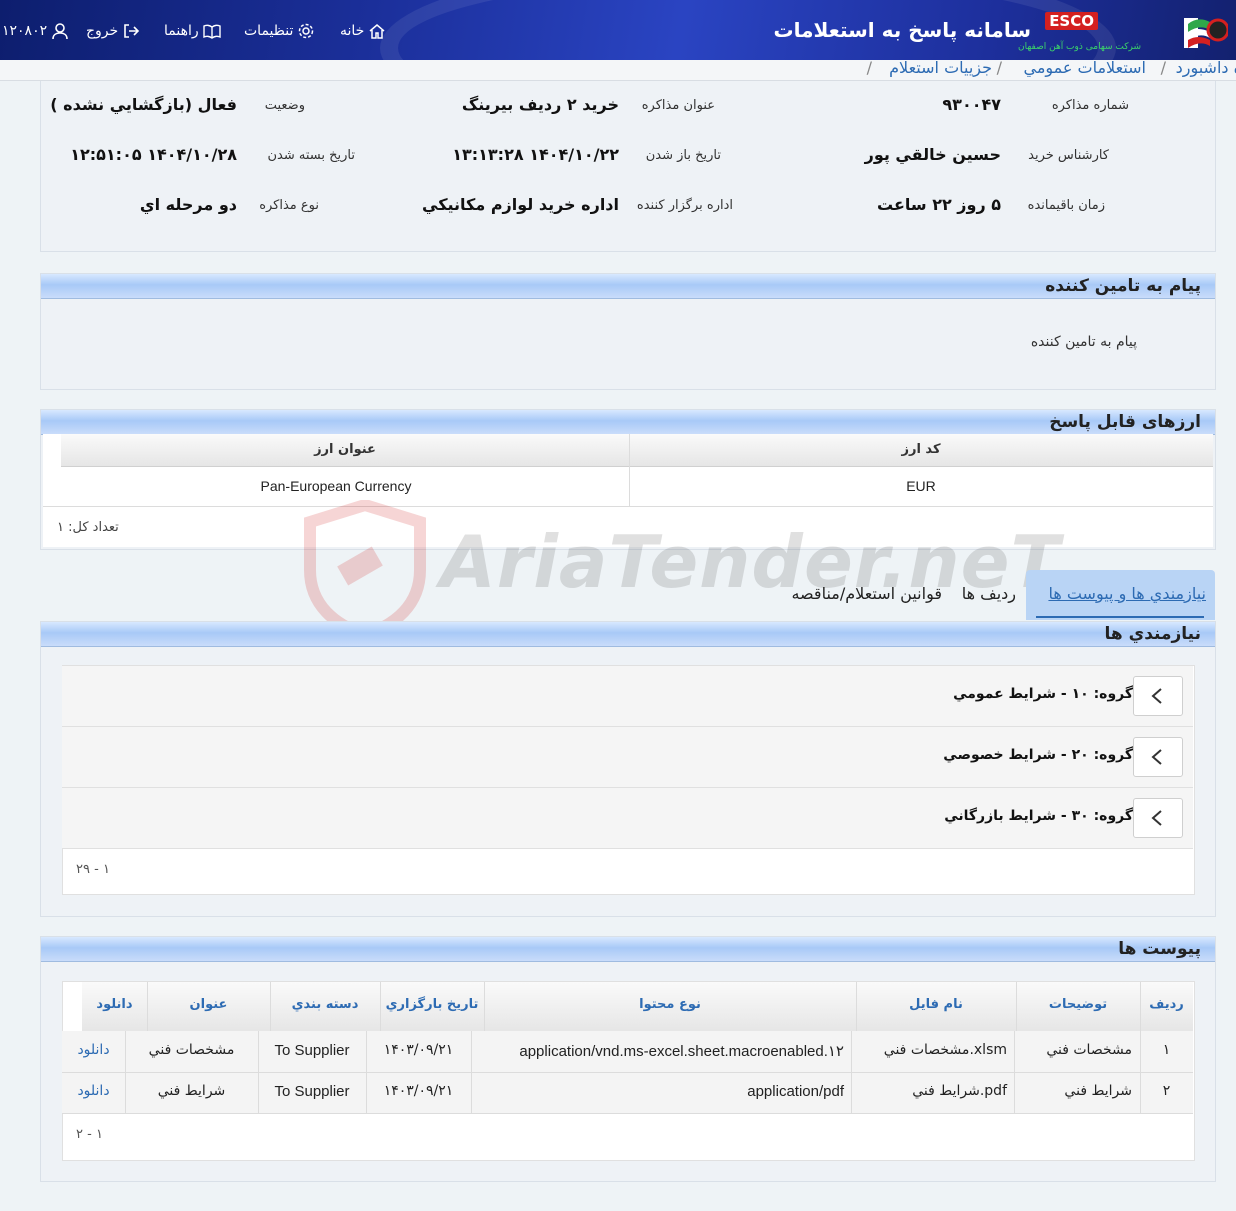 The image size is (1236, 1211). I want to click on attachments-title: پيوست ها, so click(1159, 949).